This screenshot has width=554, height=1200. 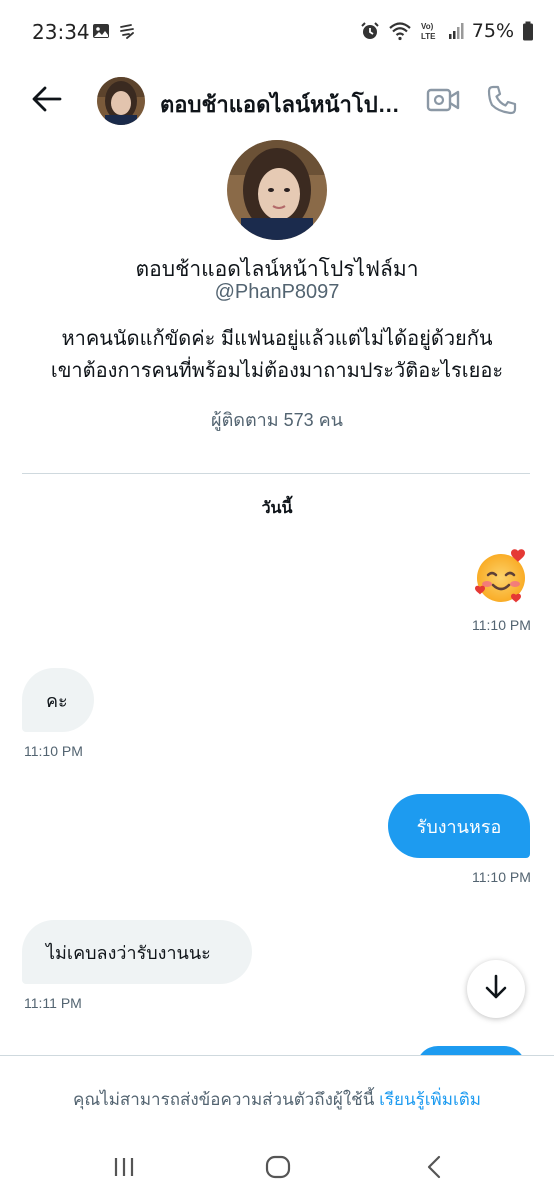 I want to click on weather-icon, so click(x=127, y=31).